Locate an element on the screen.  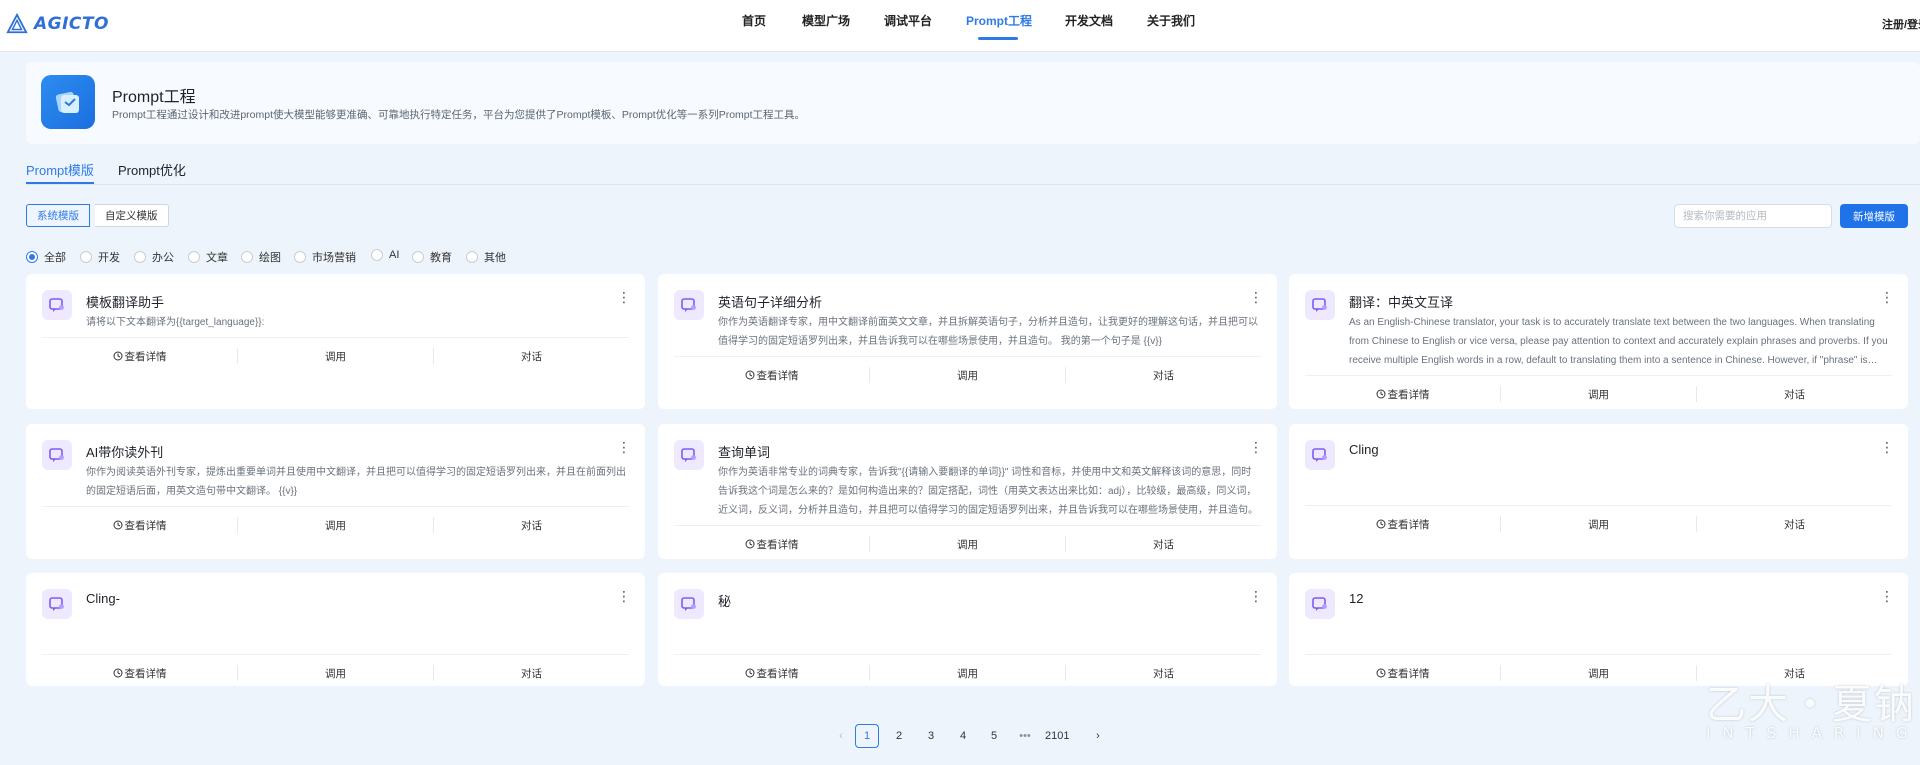
page-3-button: 3 is located at coordinates (931, 736).